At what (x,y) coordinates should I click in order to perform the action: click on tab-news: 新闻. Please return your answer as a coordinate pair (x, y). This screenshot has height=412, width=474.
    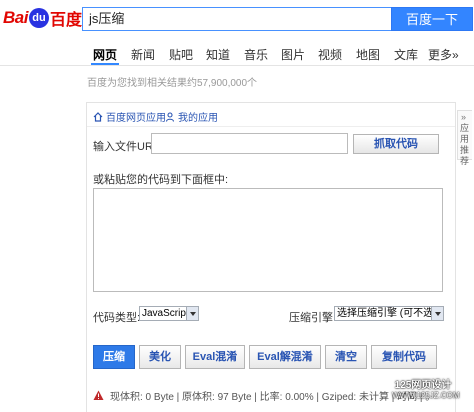
    Looking at the image, I should click on (143, 54).